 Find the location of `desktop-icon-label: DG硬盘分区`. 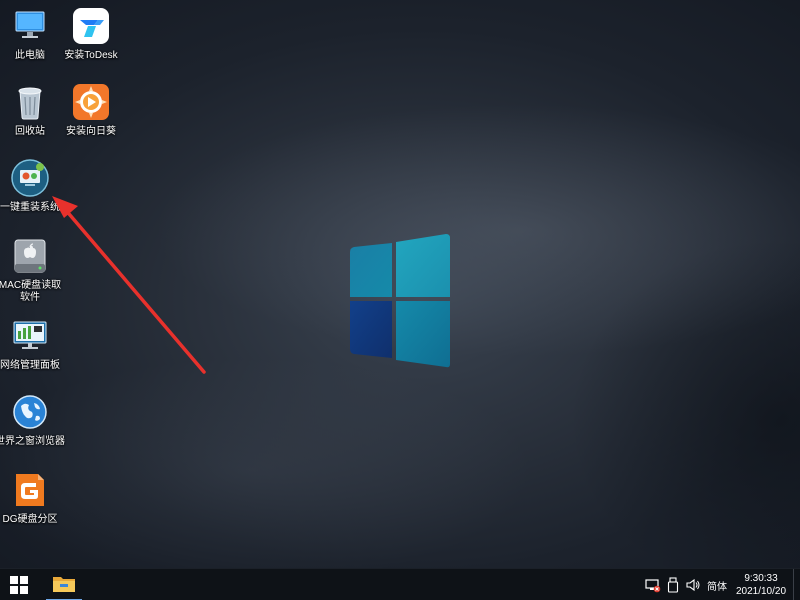

desktop-icon-label: DG硬盘分区 is located at coordinates (30, 519).